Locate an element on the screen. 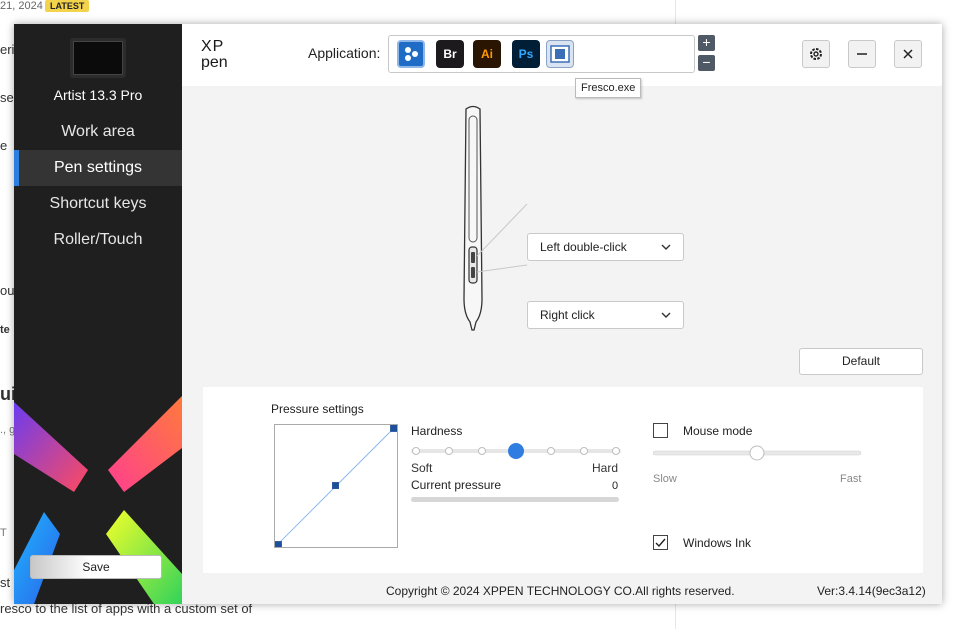 The height and width of the screenshot is (629, 972). current-pressure-bar is located at coordinates (515, 499).